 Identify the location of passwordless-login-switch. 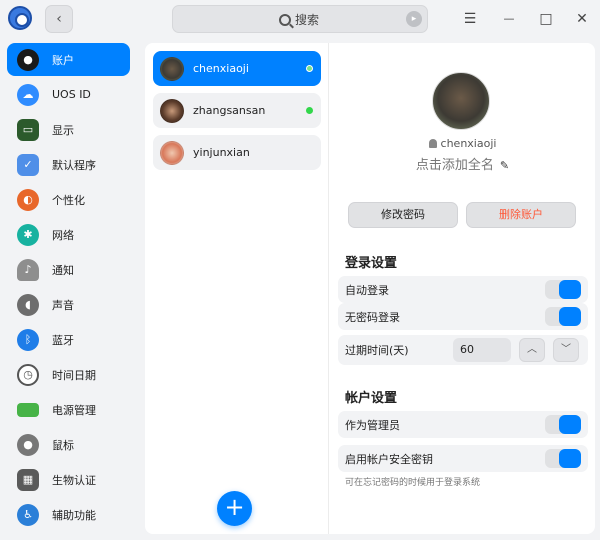
(563, 316).